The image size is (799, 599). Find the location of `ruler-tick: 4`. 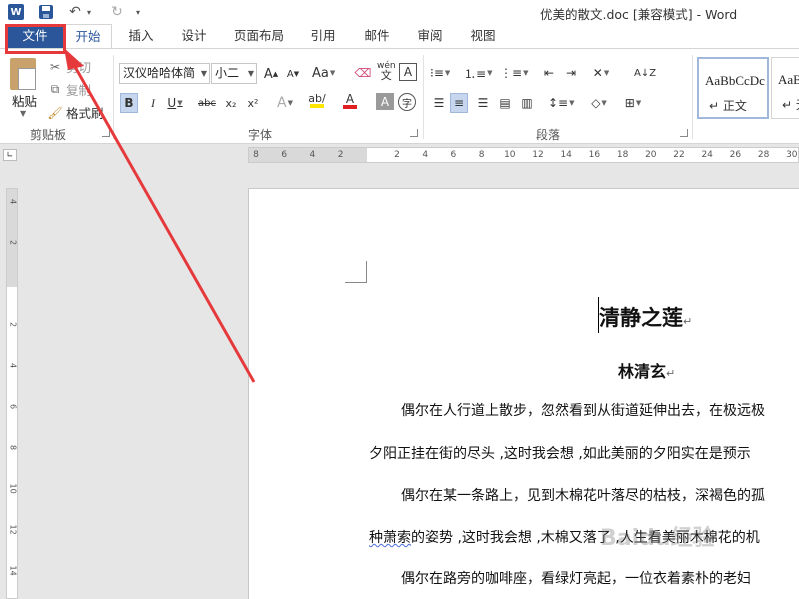

ruler-tick: 4 is located at coordinates (425, 155).